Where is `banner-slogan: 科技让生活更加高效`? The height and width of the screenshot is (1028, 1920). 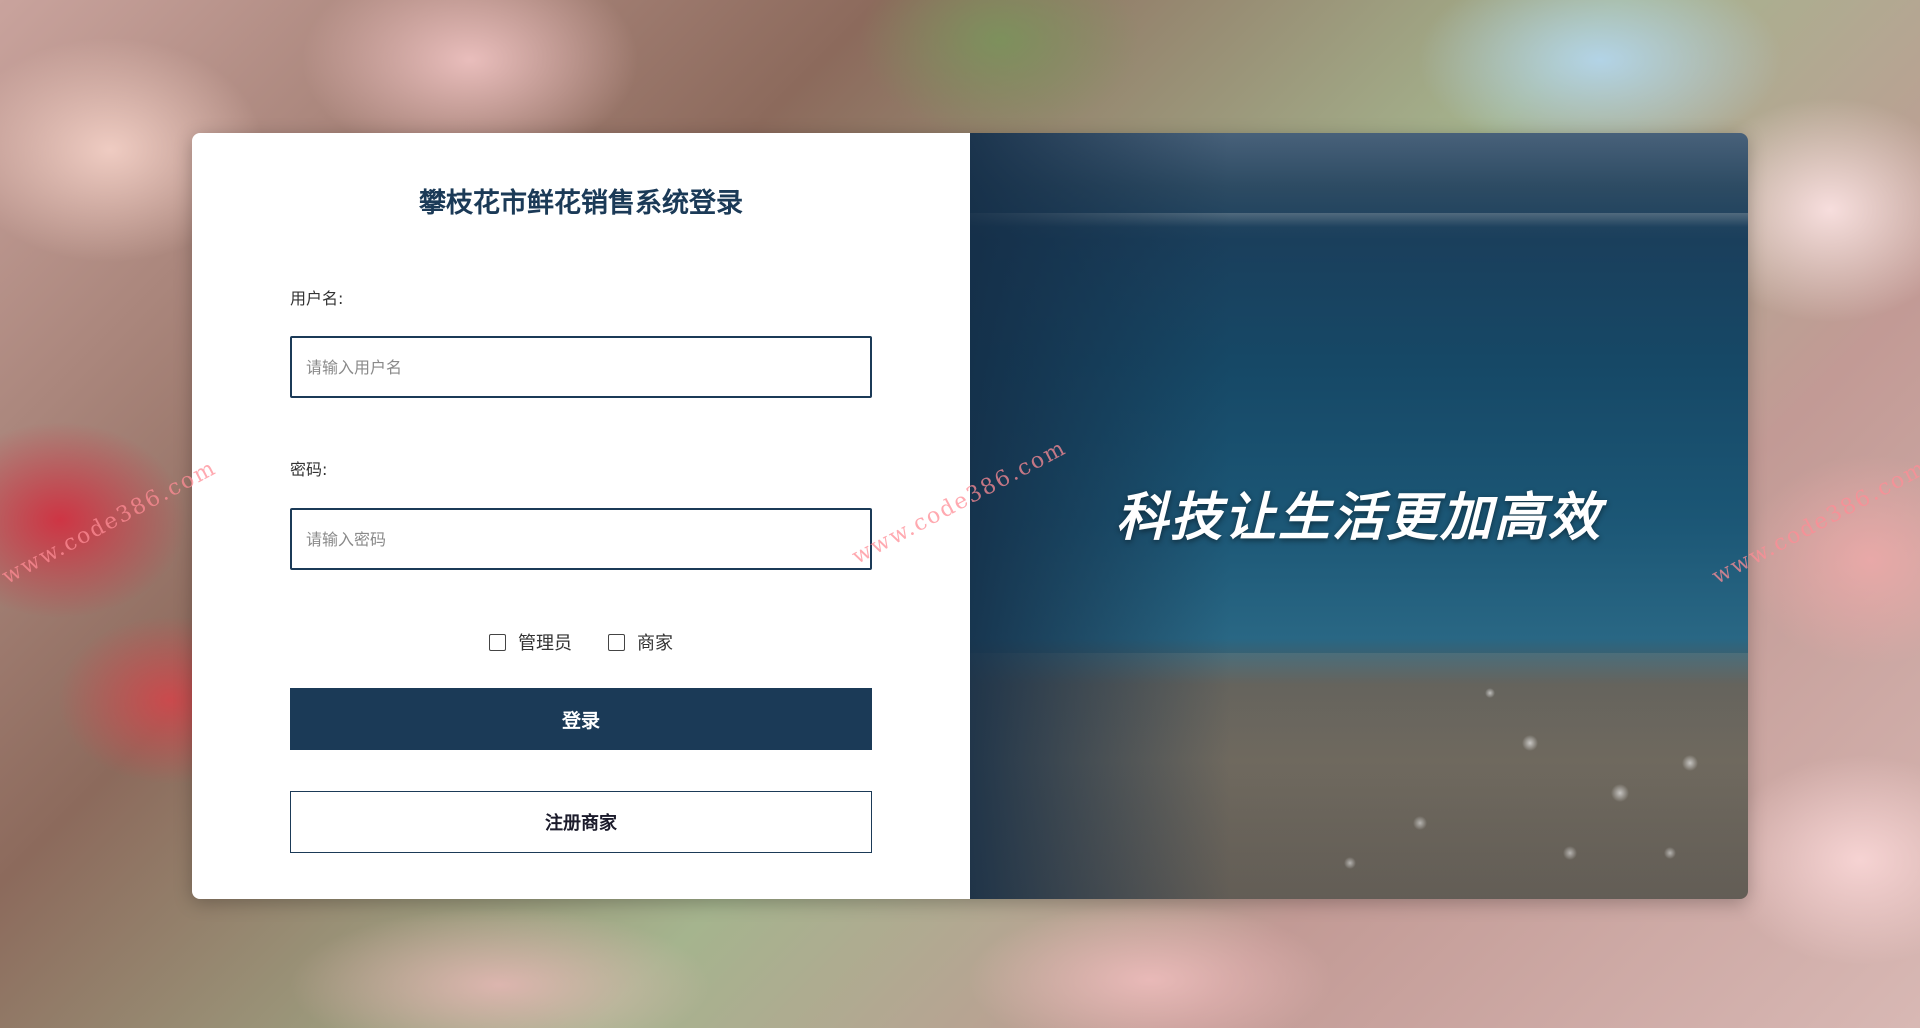
banner-slogan: 科技让生活更加高效 is located at coordinates (1358, 518).